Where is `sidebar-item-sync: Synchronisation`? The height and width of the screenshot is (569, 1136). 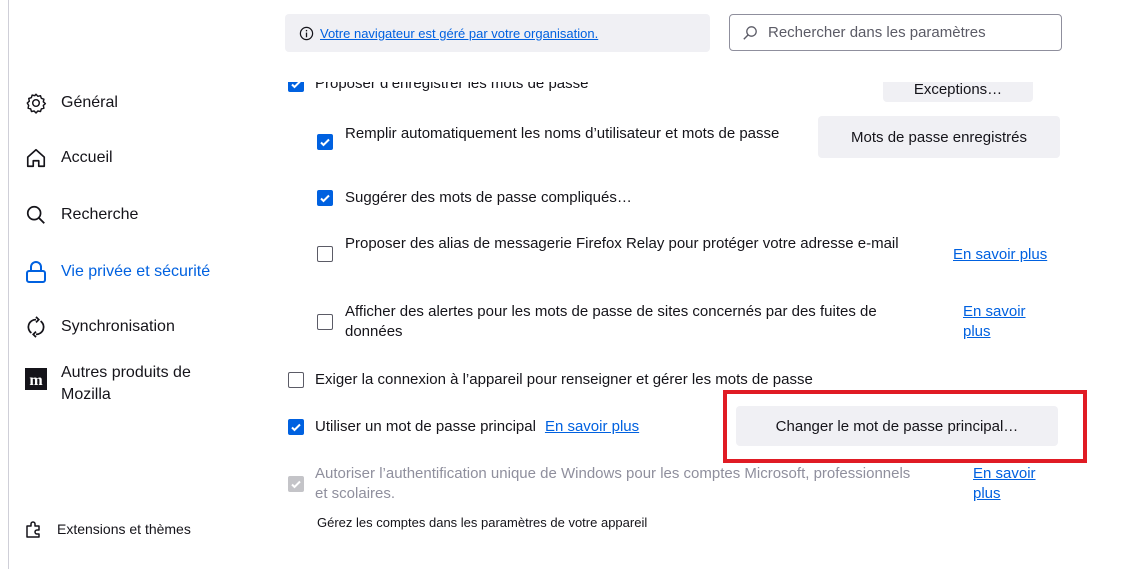
sidebar-item-sync: Synchronisation is located at coordinates (100, 327).